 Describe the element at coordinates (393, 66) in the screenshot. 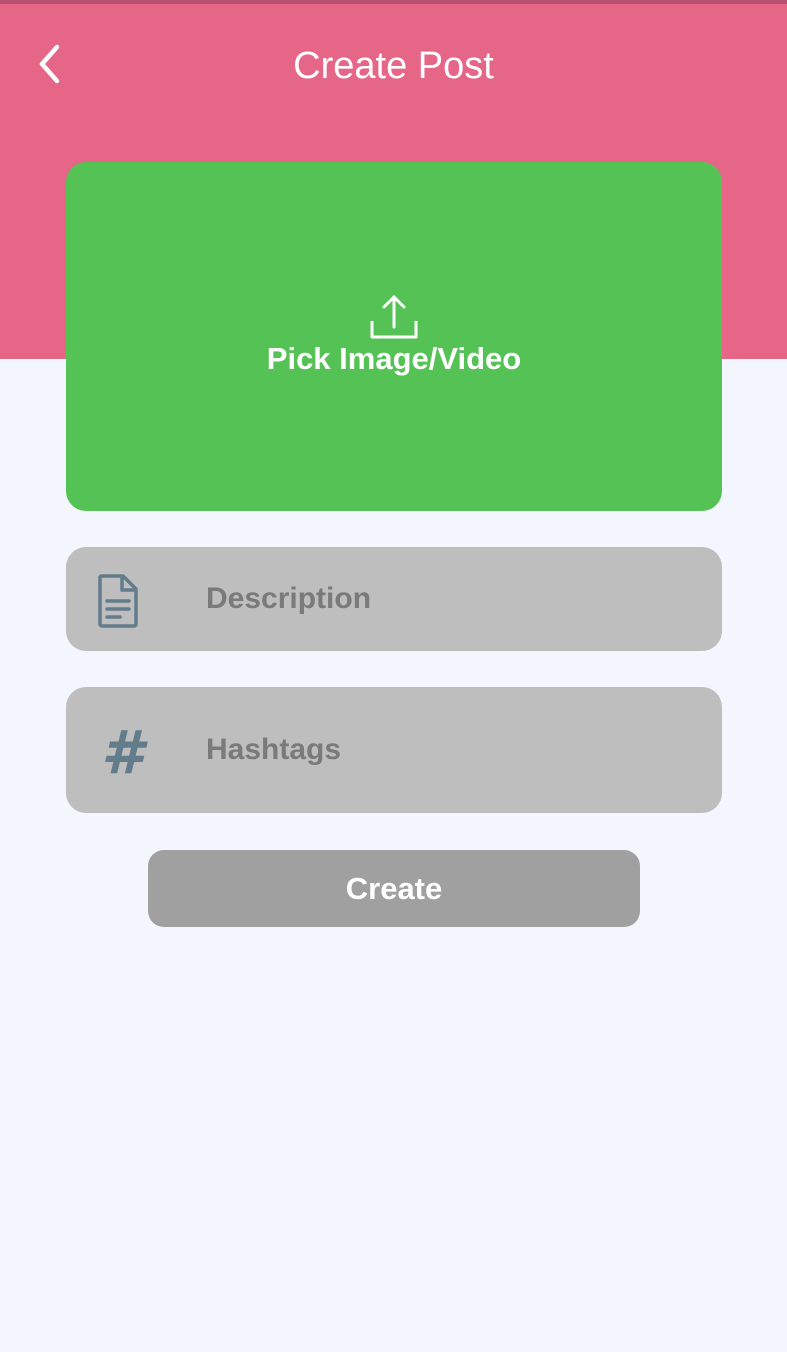

I see `page-title: Create Post` at that location.